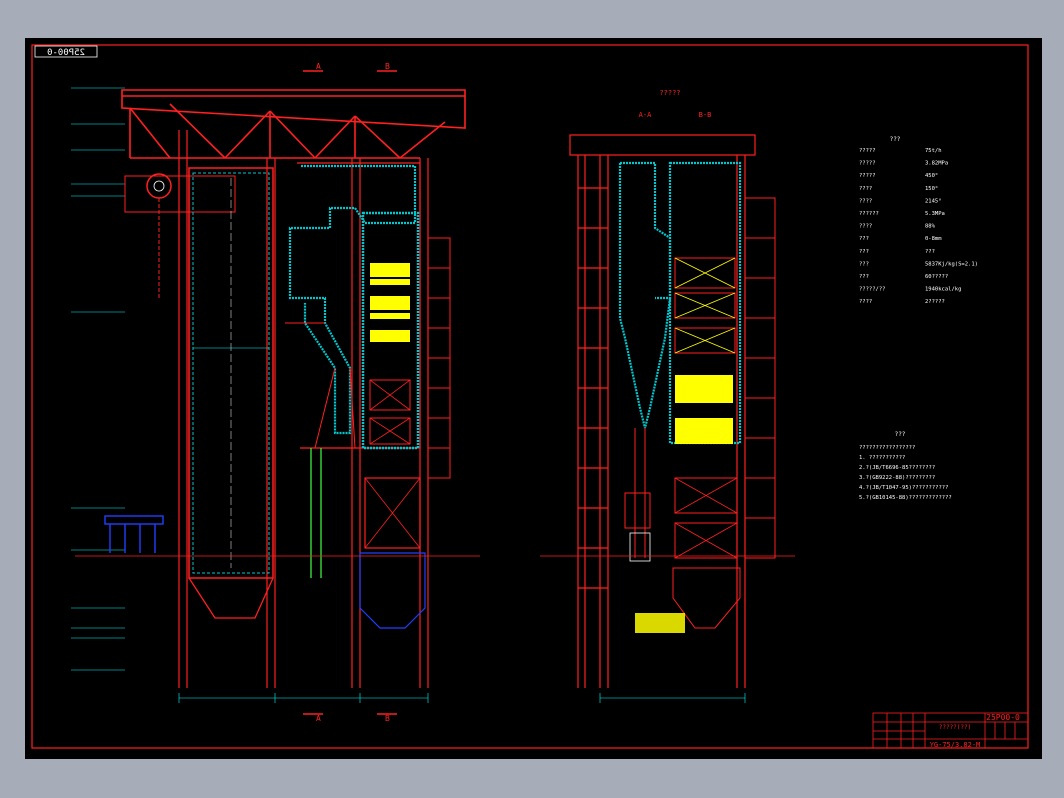  What do you see at coordinates (895, 139) in the screenshot?
I see `spec-heading: ???` at bounding box center [895, 139].